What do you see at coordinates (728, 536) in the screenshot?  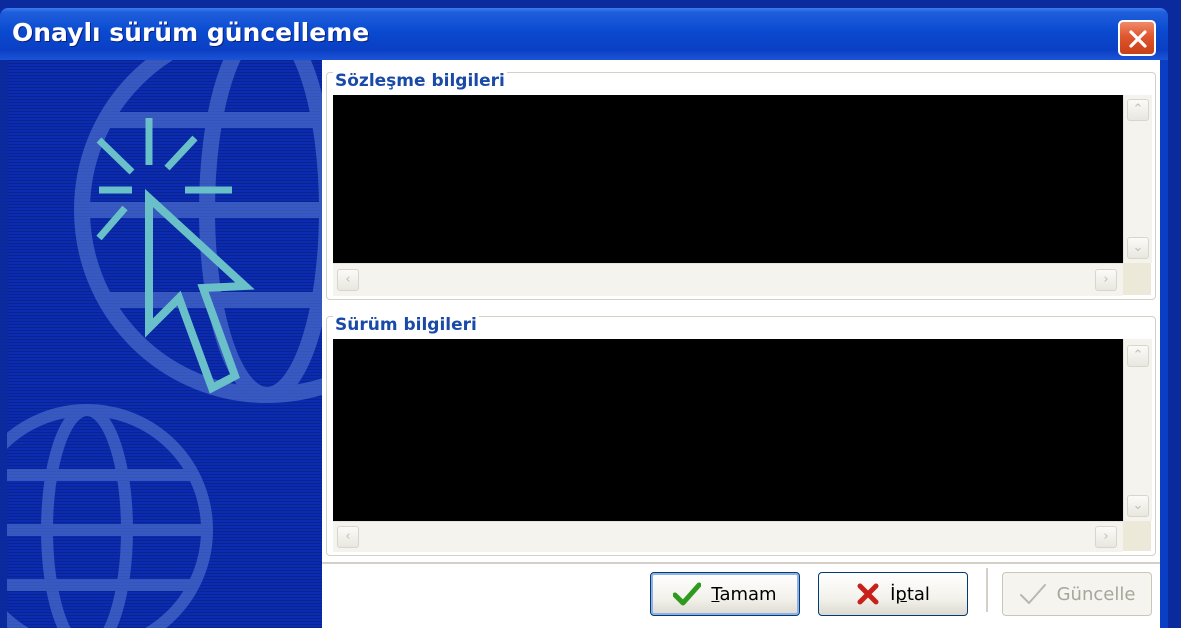 I see `version-info-hscrollbar: ‹ ›` at bounding box center [728, 536].